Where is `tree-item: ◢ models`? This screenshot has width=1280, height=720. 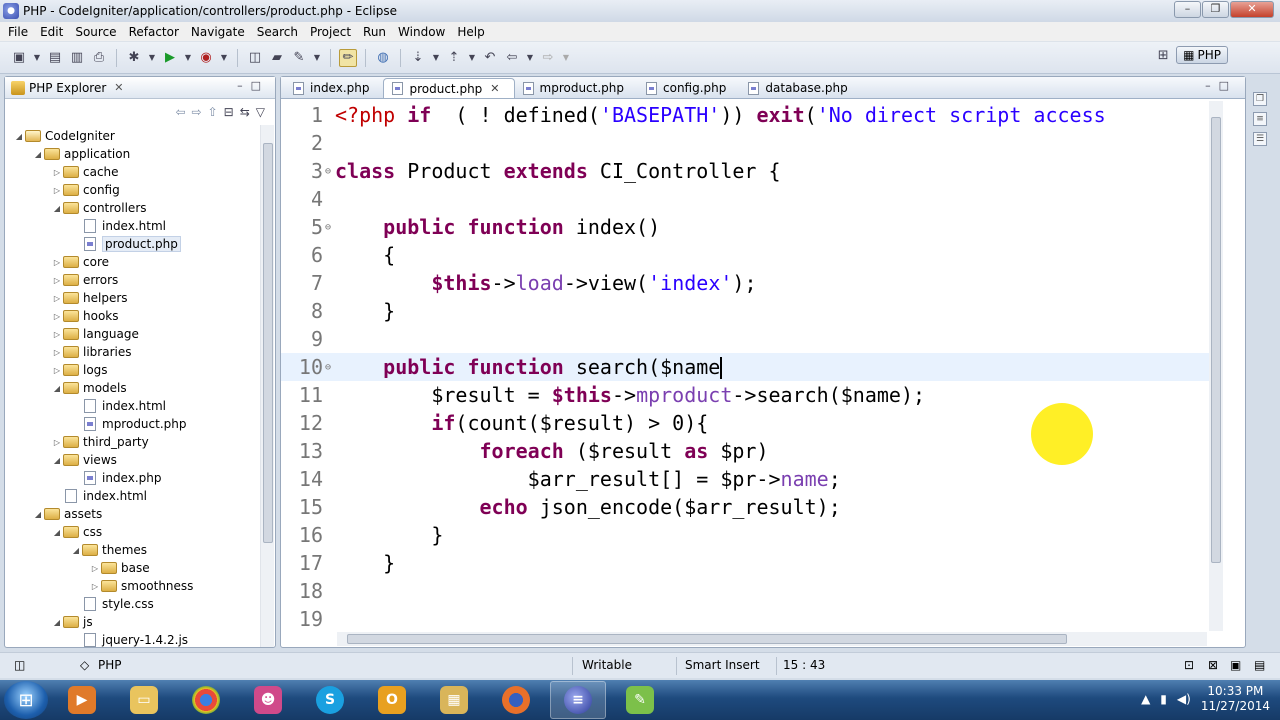
tree-item: ◢ models is located at coordinates (89, 388).